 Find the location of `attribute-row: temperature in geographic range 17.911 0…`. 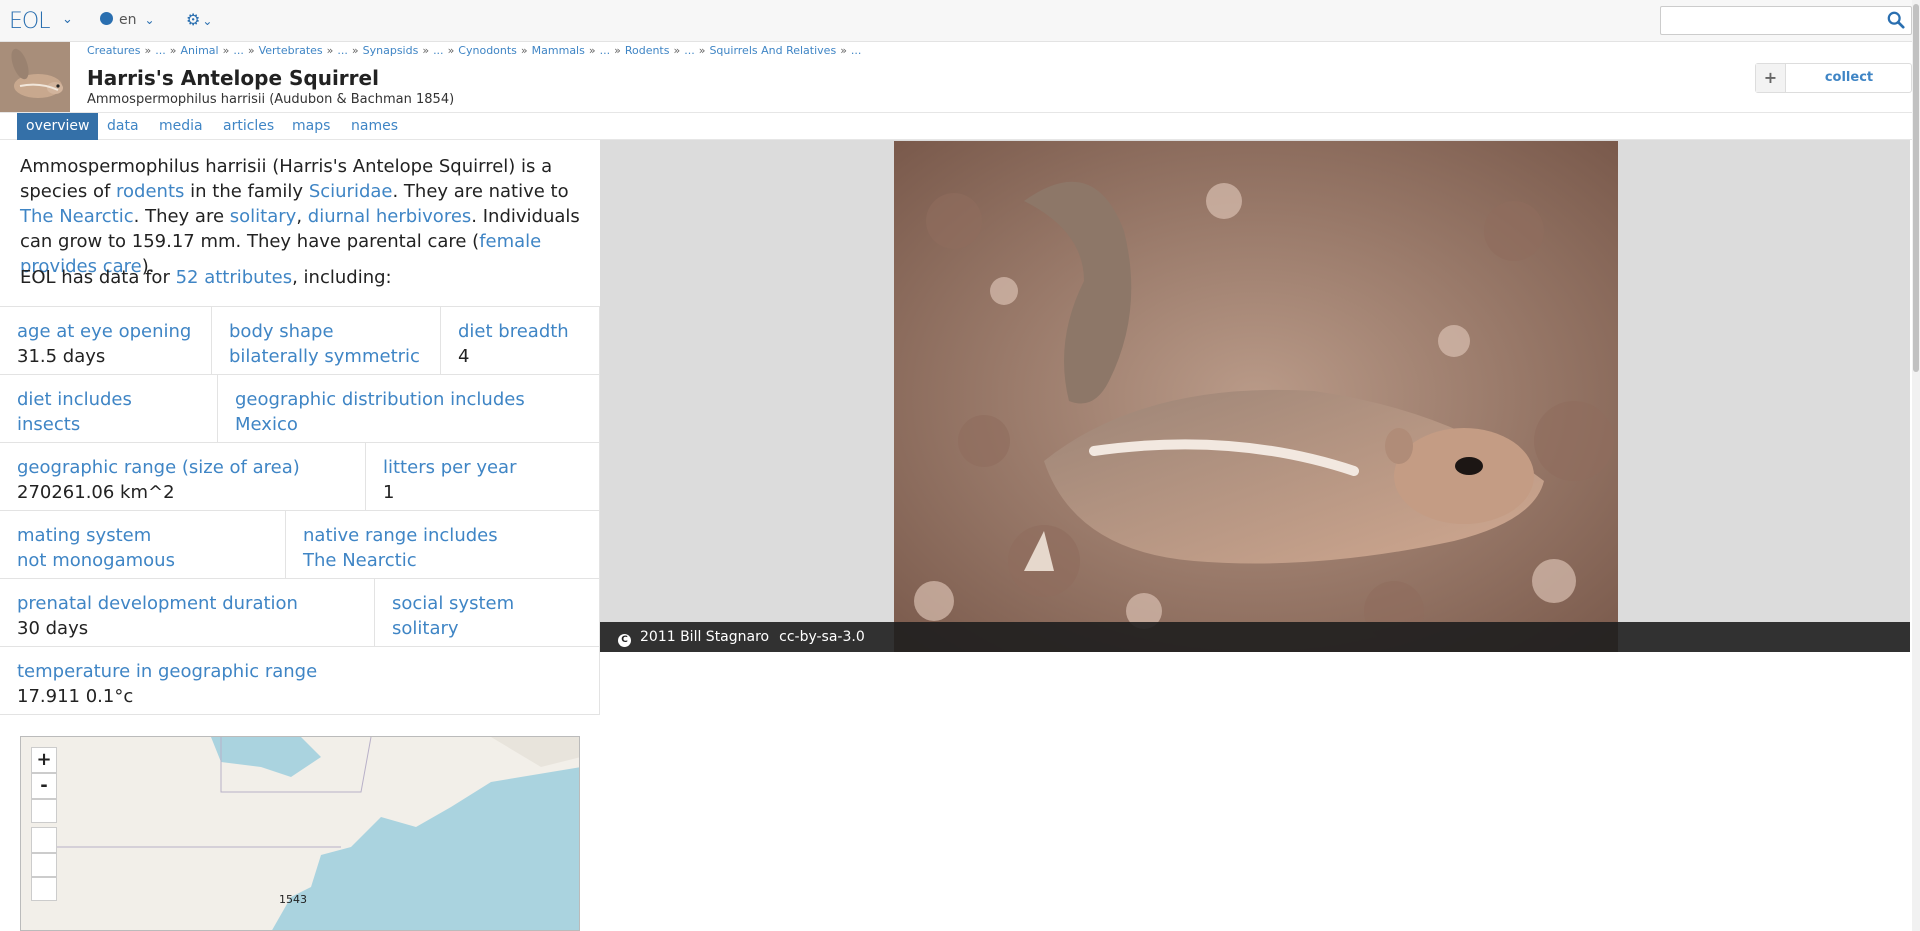

attribute-row: temperature in geographic range 17.911 0… is located at coordinates (300, 681).